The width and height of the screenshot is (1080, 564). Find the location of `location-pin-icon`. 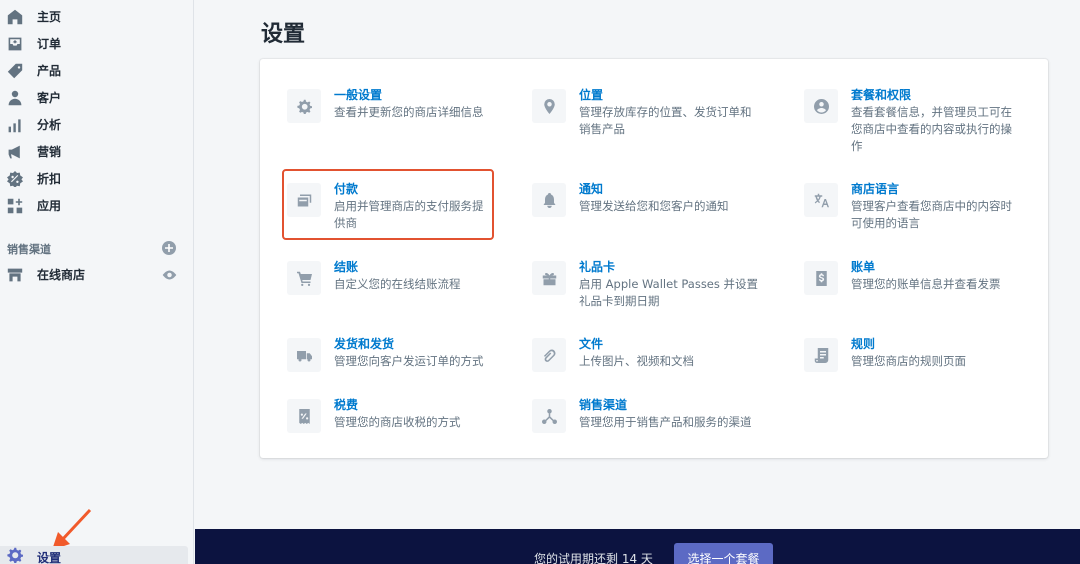

location-pin-icon is located at coordinates (549, 106).